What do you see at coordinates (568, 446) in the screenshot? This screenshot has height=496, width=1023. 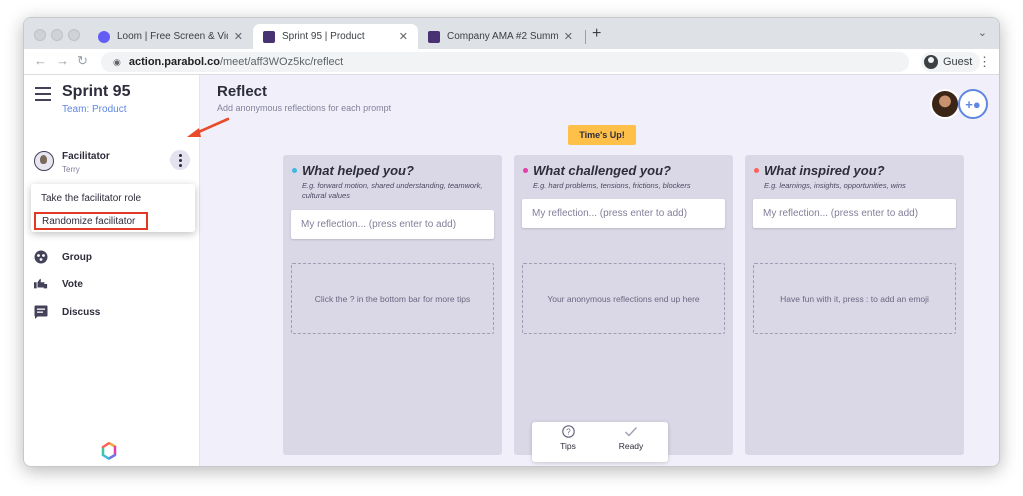 I see `tips-label: Tips` at bounding box center [568, 446].